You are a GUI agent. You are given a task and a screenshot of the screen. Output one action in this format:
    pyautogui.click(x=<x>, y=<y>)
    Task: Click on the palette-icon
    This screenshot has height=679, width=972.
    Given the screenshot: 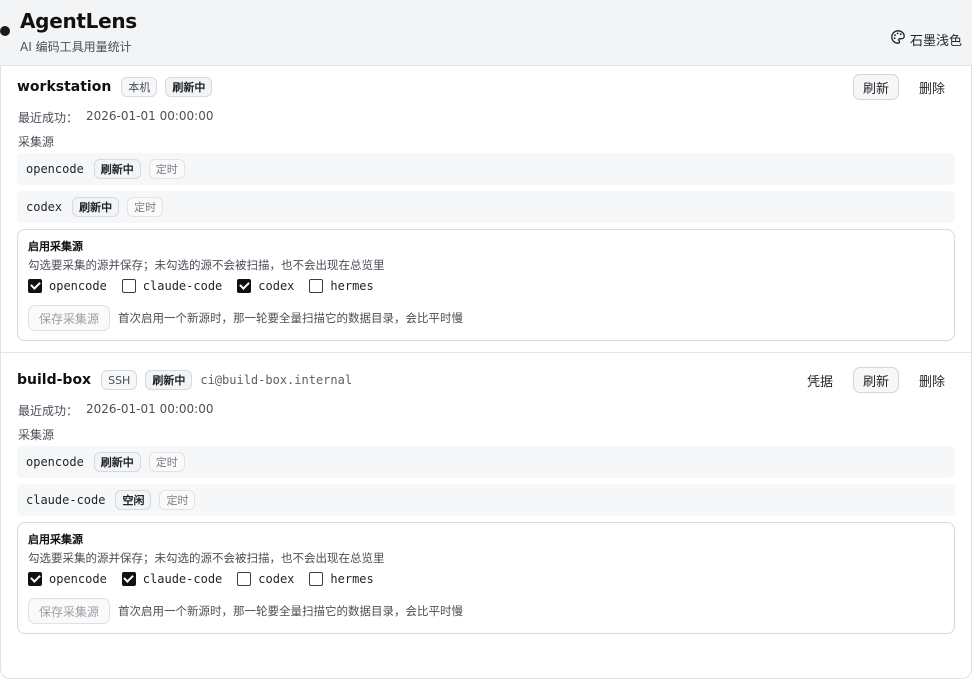 What is the action you would take?
    pyautogui.click(x=898, y=39)
    